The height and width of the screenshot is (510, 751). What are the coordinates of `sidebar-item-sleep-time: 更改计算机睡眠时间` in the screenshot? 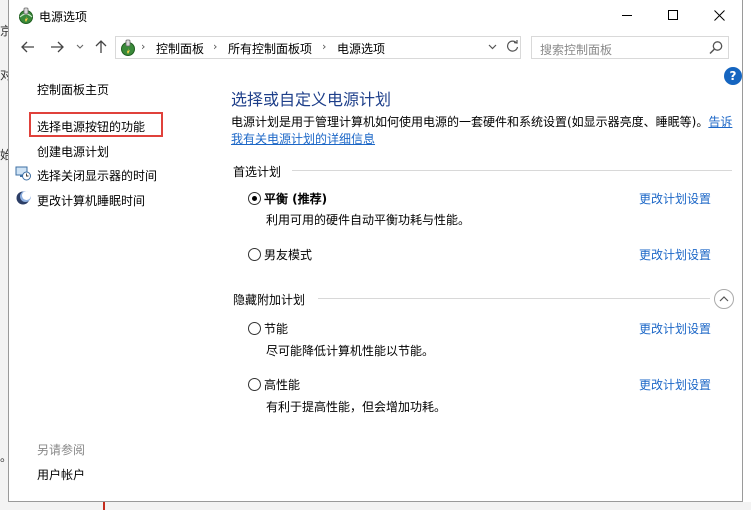 It's located at (91, 200).